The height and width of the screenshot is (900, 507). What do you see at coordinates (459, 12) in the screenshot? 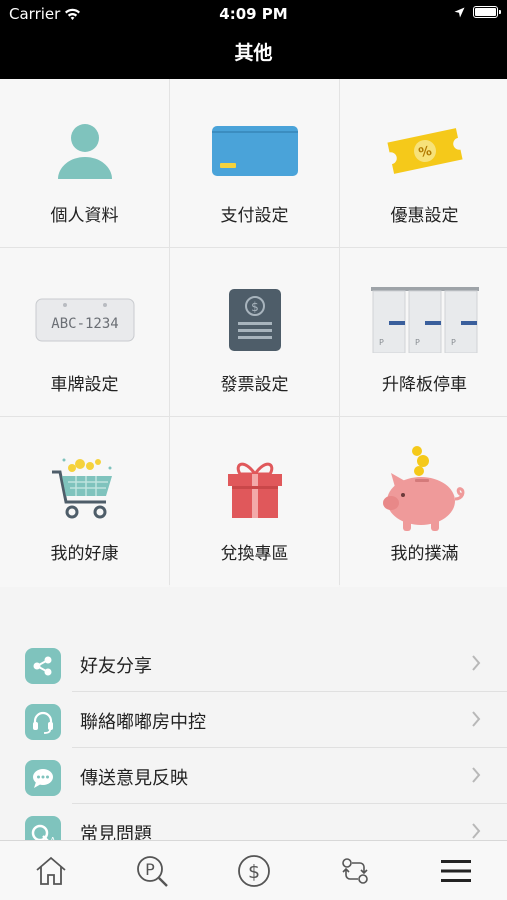
I see `location-arrow-icon` at bounding box center [459, 12].